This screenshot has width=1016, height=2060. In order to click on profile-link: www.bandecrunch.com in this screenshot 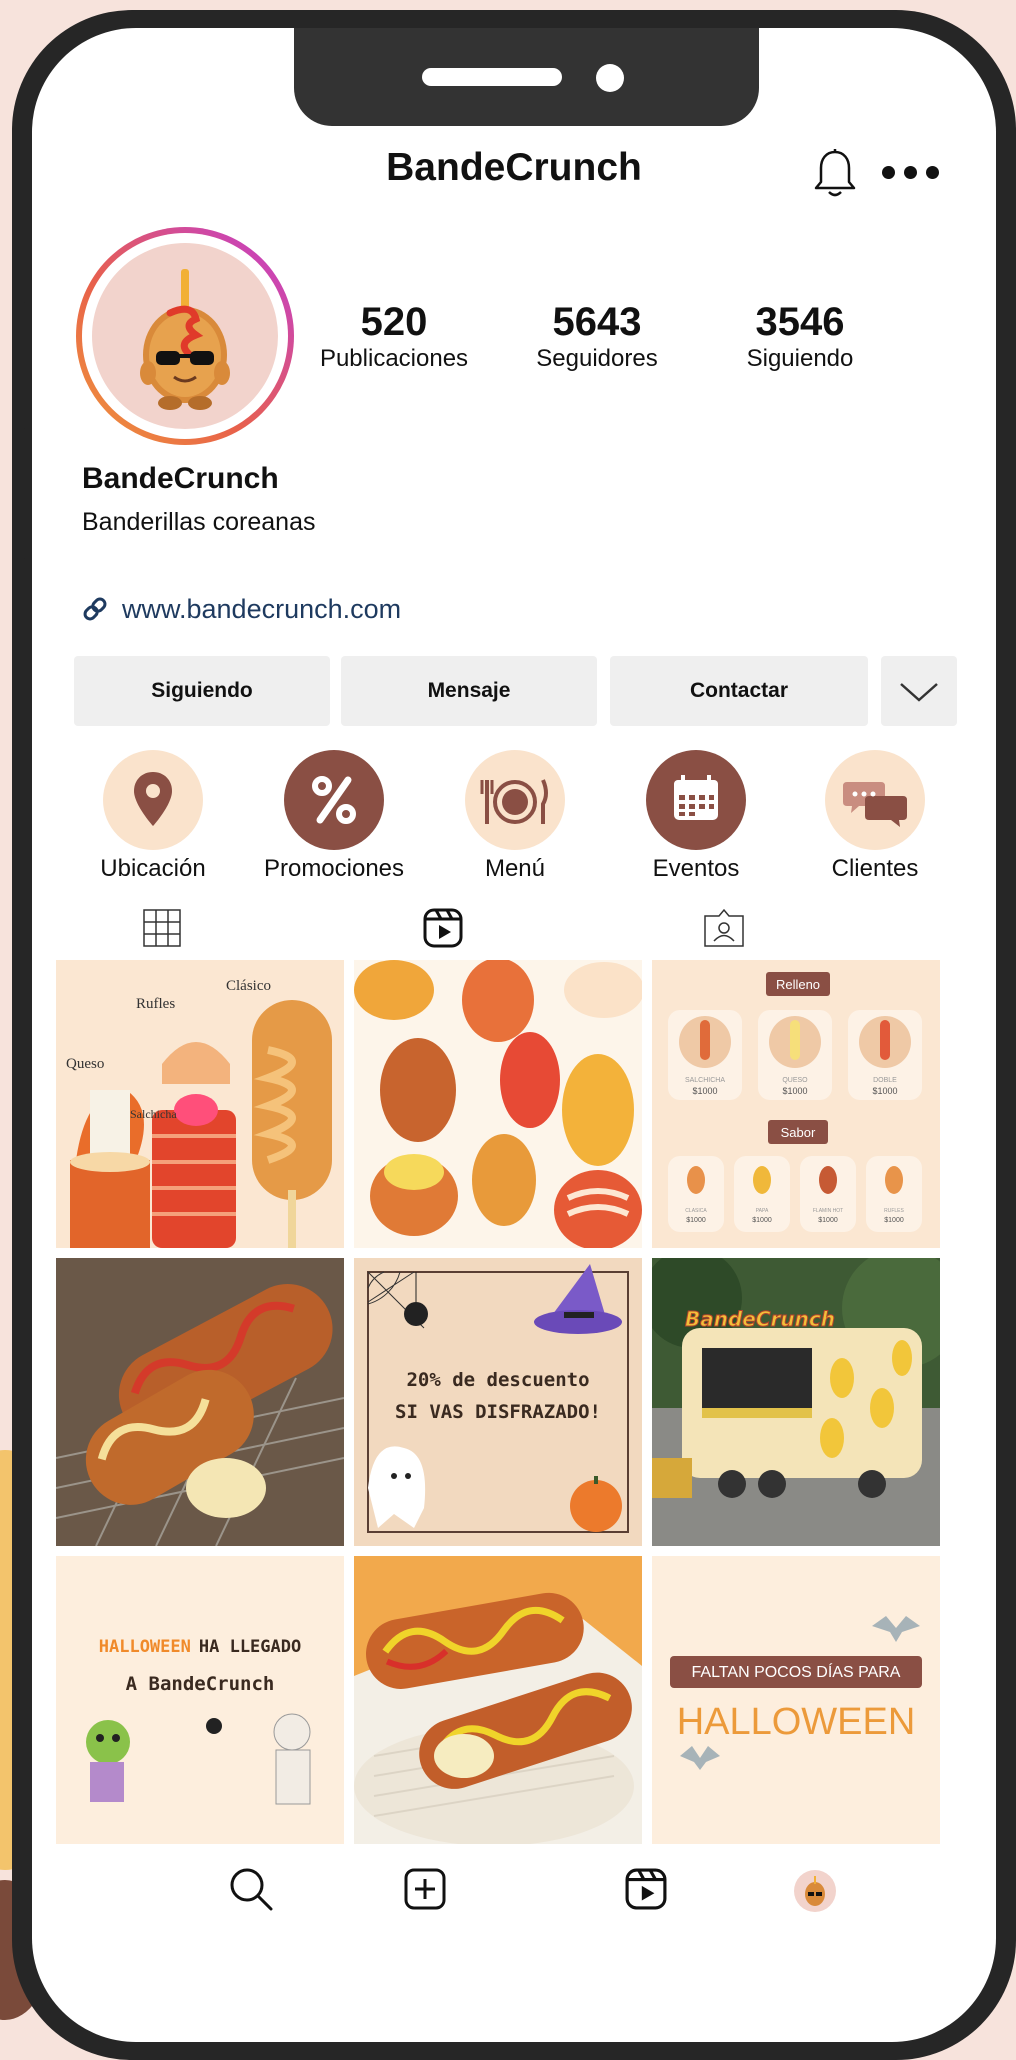, I will do `click(261, 609)`.